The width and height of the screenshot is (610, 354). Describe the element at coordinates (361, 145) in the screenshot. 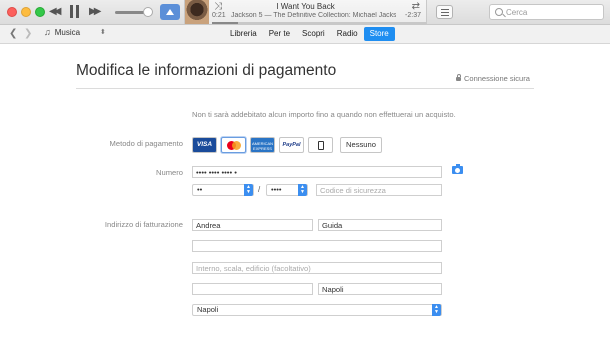

I see `no-payment-button: Nessuno` at that location.